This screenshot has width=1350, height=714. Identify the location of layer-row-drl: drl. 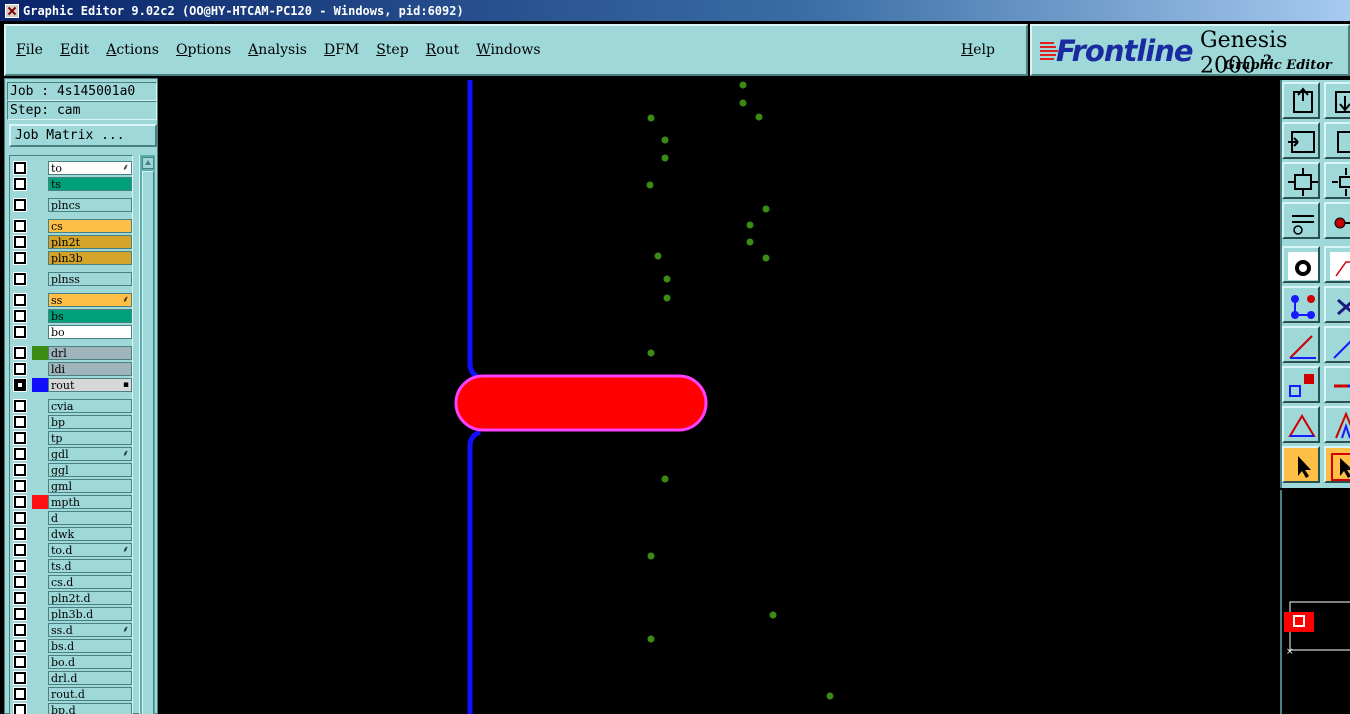
(72, 353).